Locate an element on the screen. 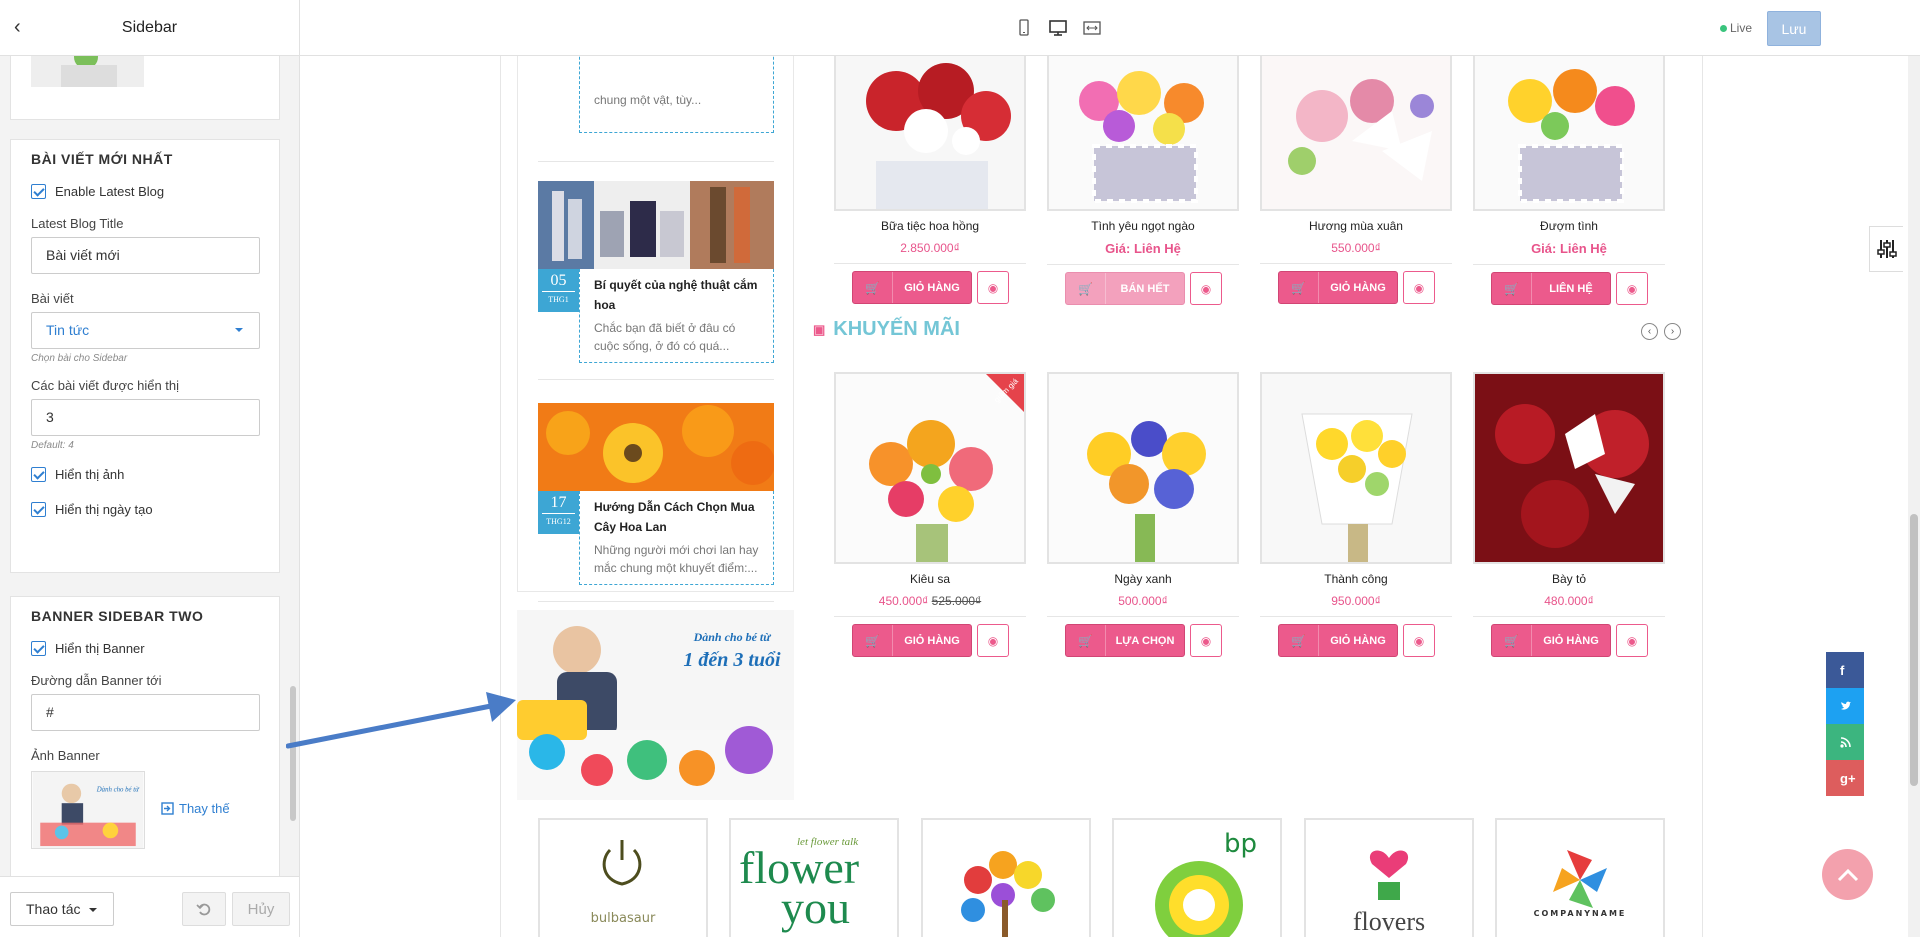 The height and width of the screenshot is (937, 1920). latest-blog-heading: BÀI VIẾT MỚI NHẤT is located at coordinates (102, 159).